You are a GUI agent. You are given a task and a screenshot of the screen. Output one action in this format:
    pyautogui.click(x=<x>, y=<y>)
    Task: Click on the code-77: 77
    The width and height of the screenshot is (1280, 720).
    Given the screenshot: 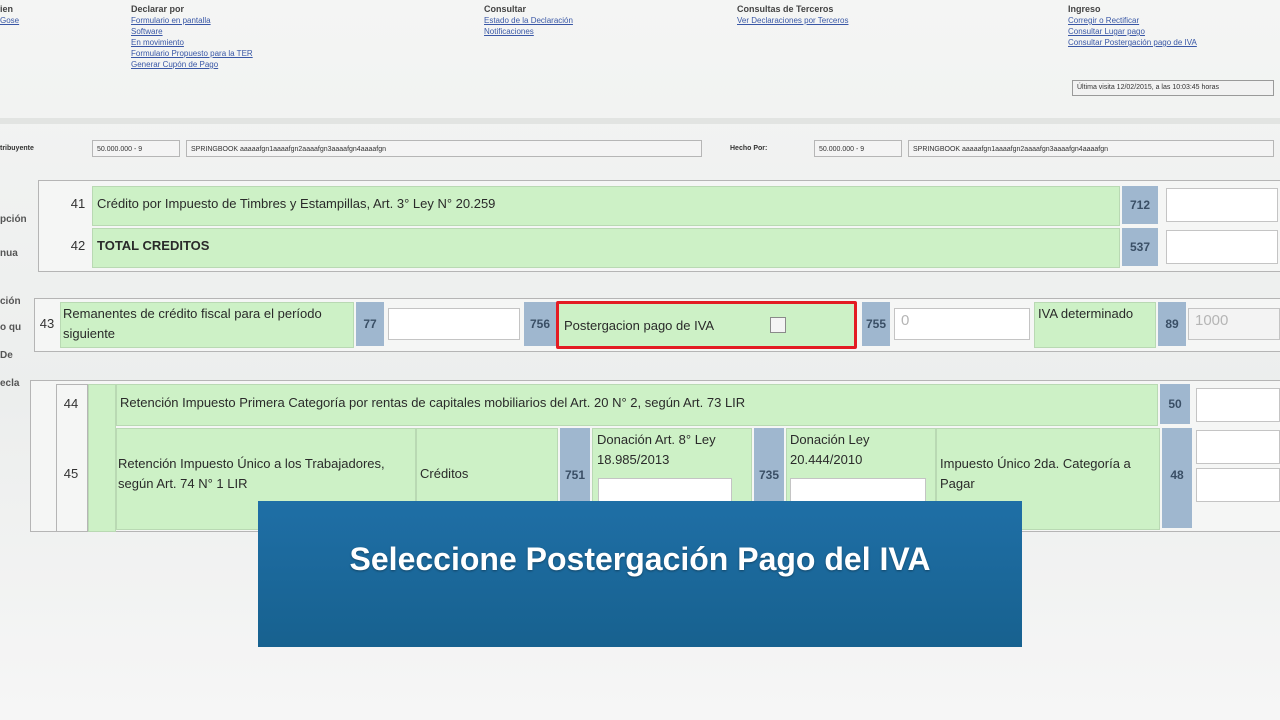 What is the action you would take?
    pyautogui.click(x=370, y=324)
    